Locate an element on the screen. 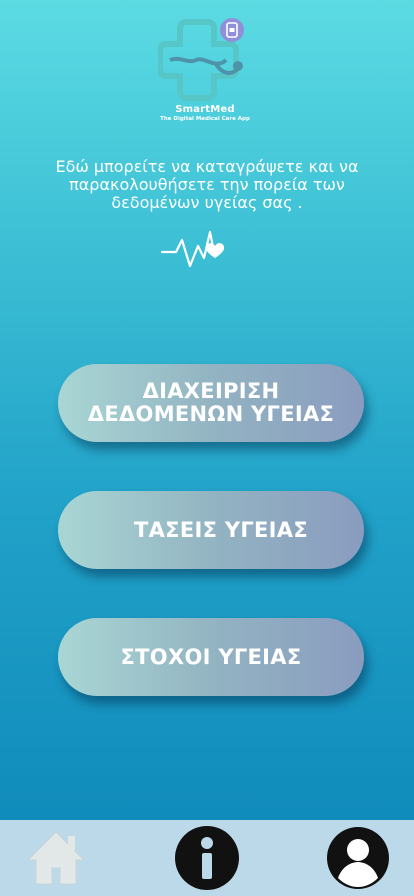 The image size is (414, 896). brand-tagline: The Digital Medical Care App is located at coordinates (205, 119).